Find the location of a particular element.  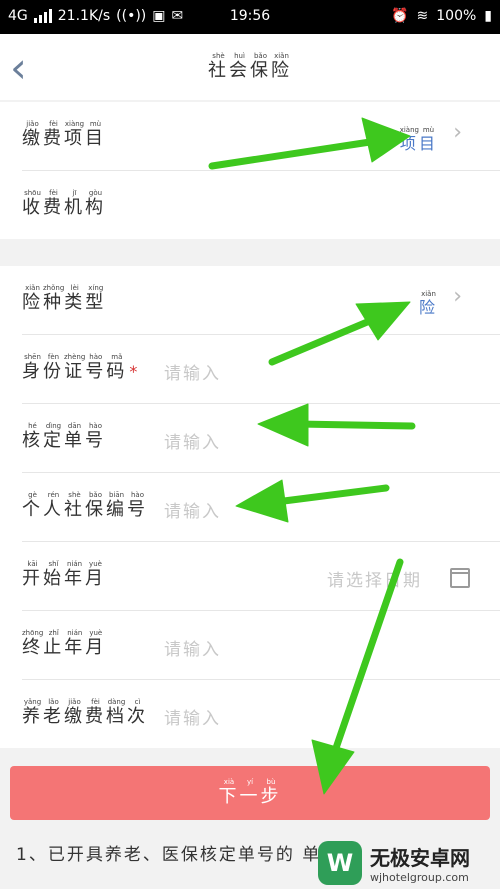

battery-level: 100% is located at coordinates (456, 16).